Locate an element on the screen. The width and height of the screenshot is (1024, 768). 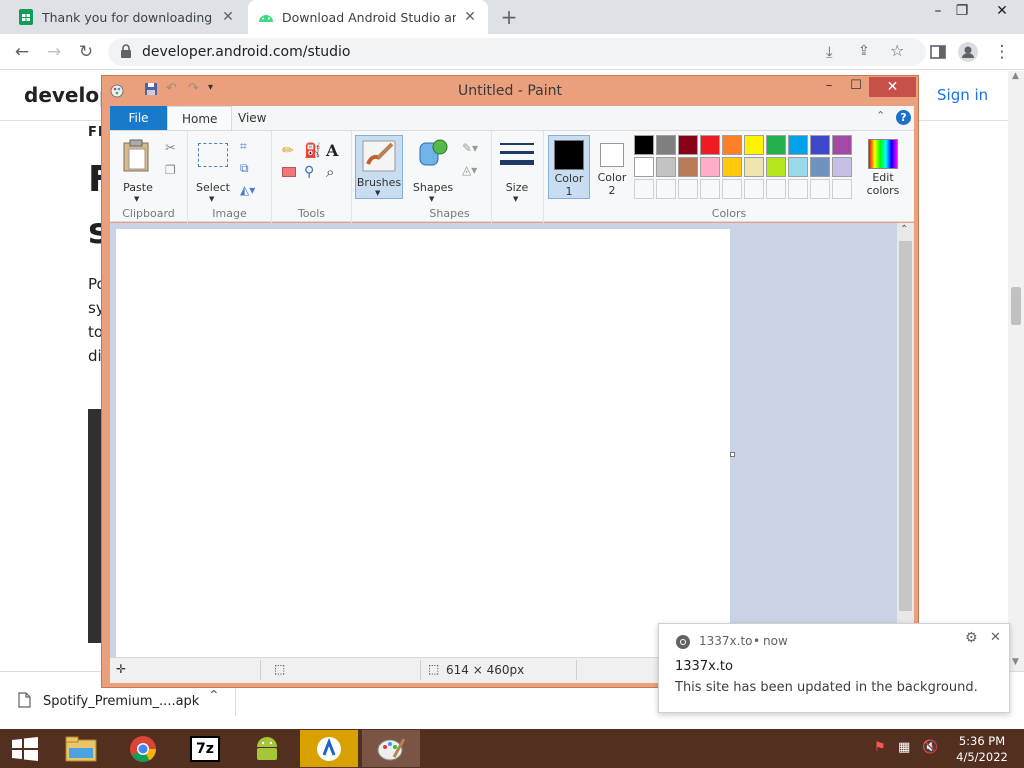
close-window-icon: ✕ is located at coordinates (1002, 11).